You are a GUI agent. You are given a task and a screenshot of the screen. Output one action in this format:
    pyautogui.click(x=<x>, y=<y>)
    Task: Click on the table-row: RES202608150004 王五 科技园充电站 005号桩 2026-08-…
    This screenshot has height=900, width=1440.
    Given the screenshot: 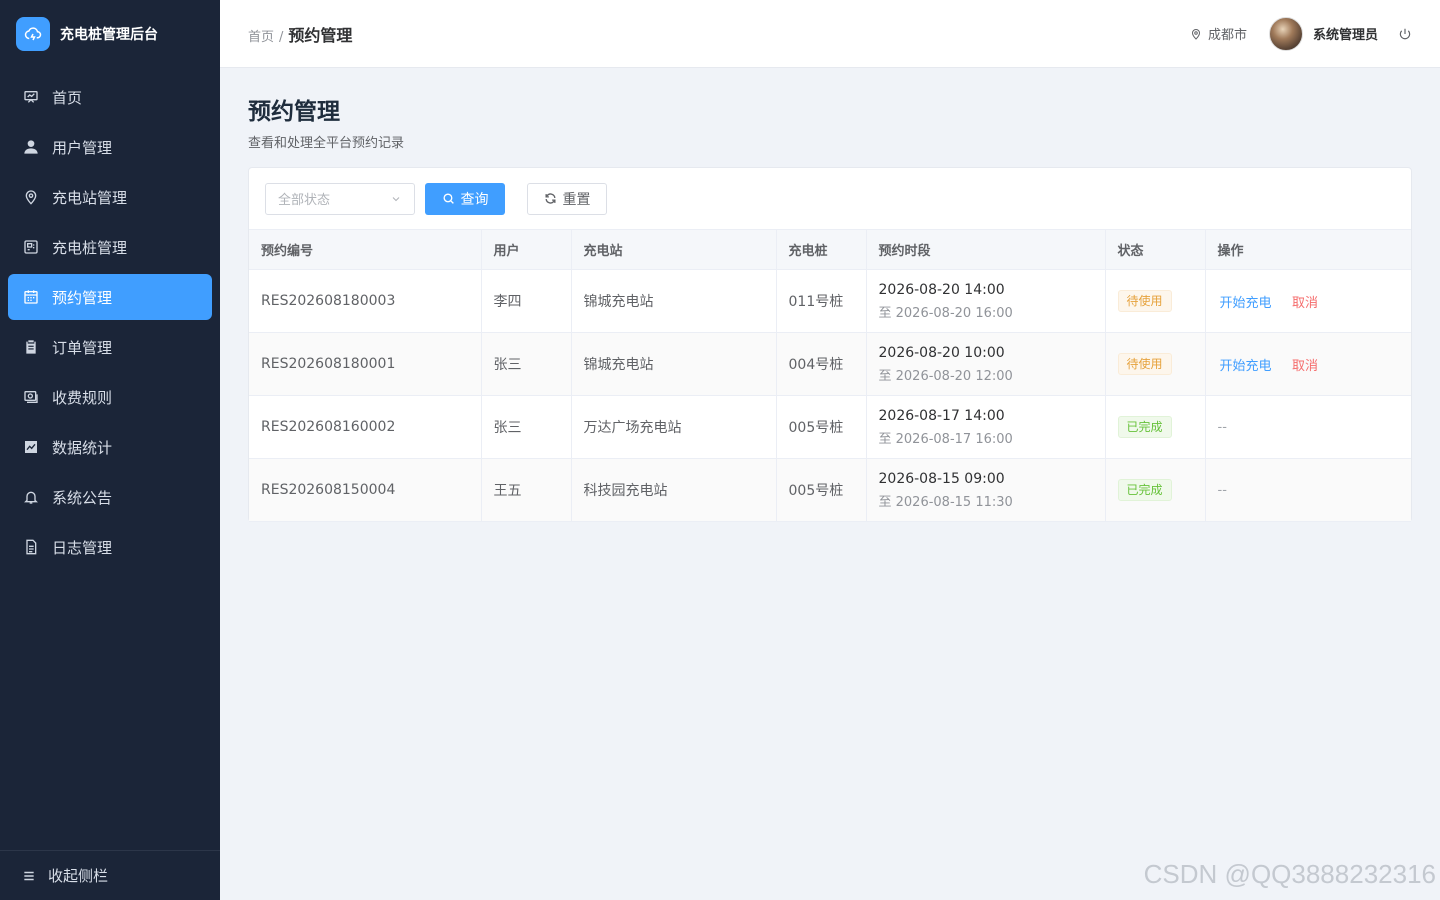 What is the action you would take?
    pyautogui.click(x=830, y=490)
    